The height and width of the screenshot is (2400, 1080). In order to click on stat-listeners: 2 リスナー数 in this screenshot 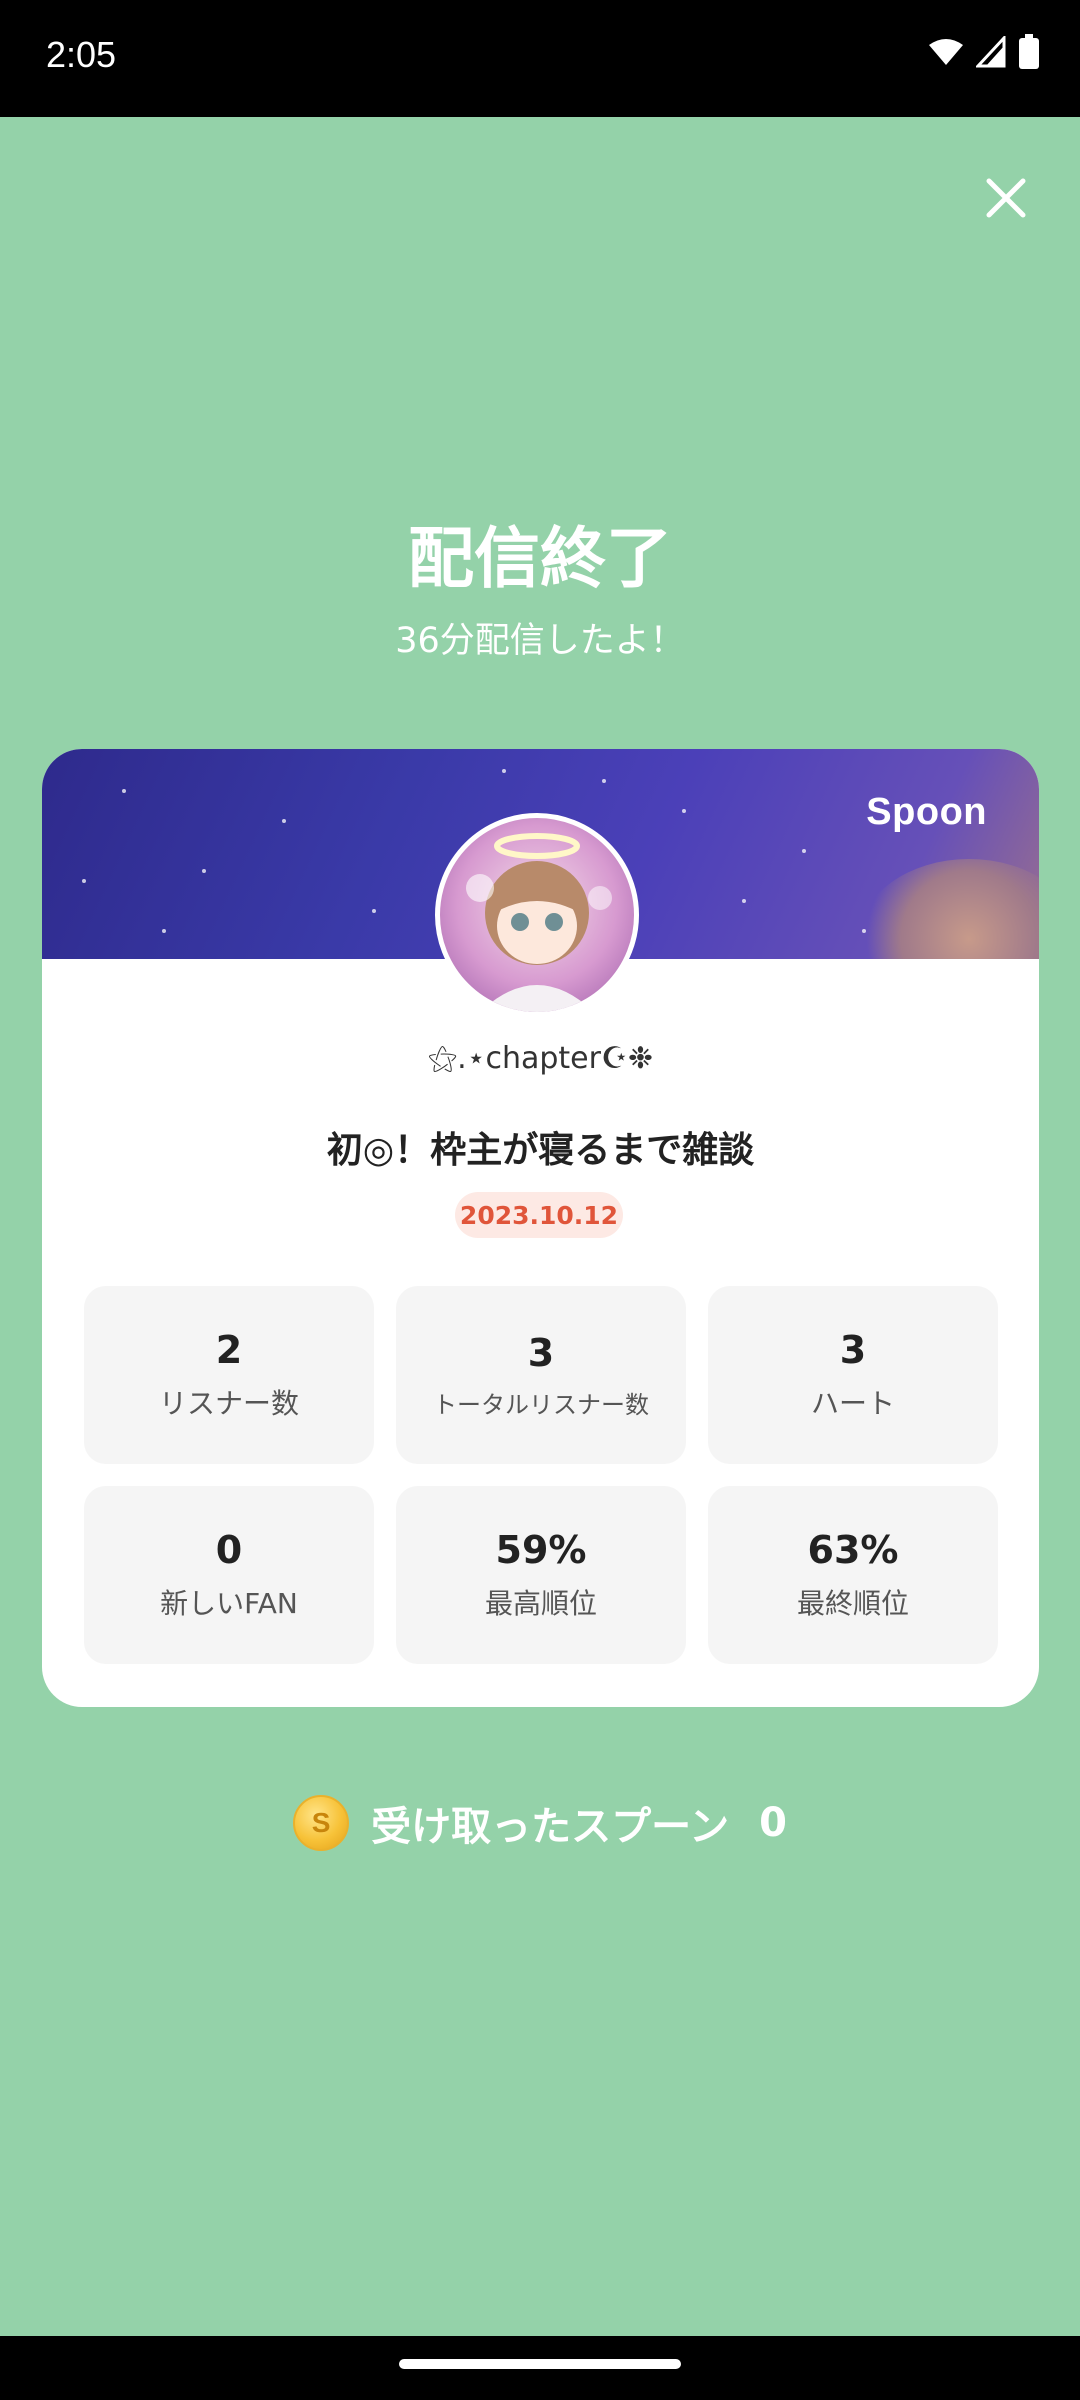, I will do `click(229, 1375)`.